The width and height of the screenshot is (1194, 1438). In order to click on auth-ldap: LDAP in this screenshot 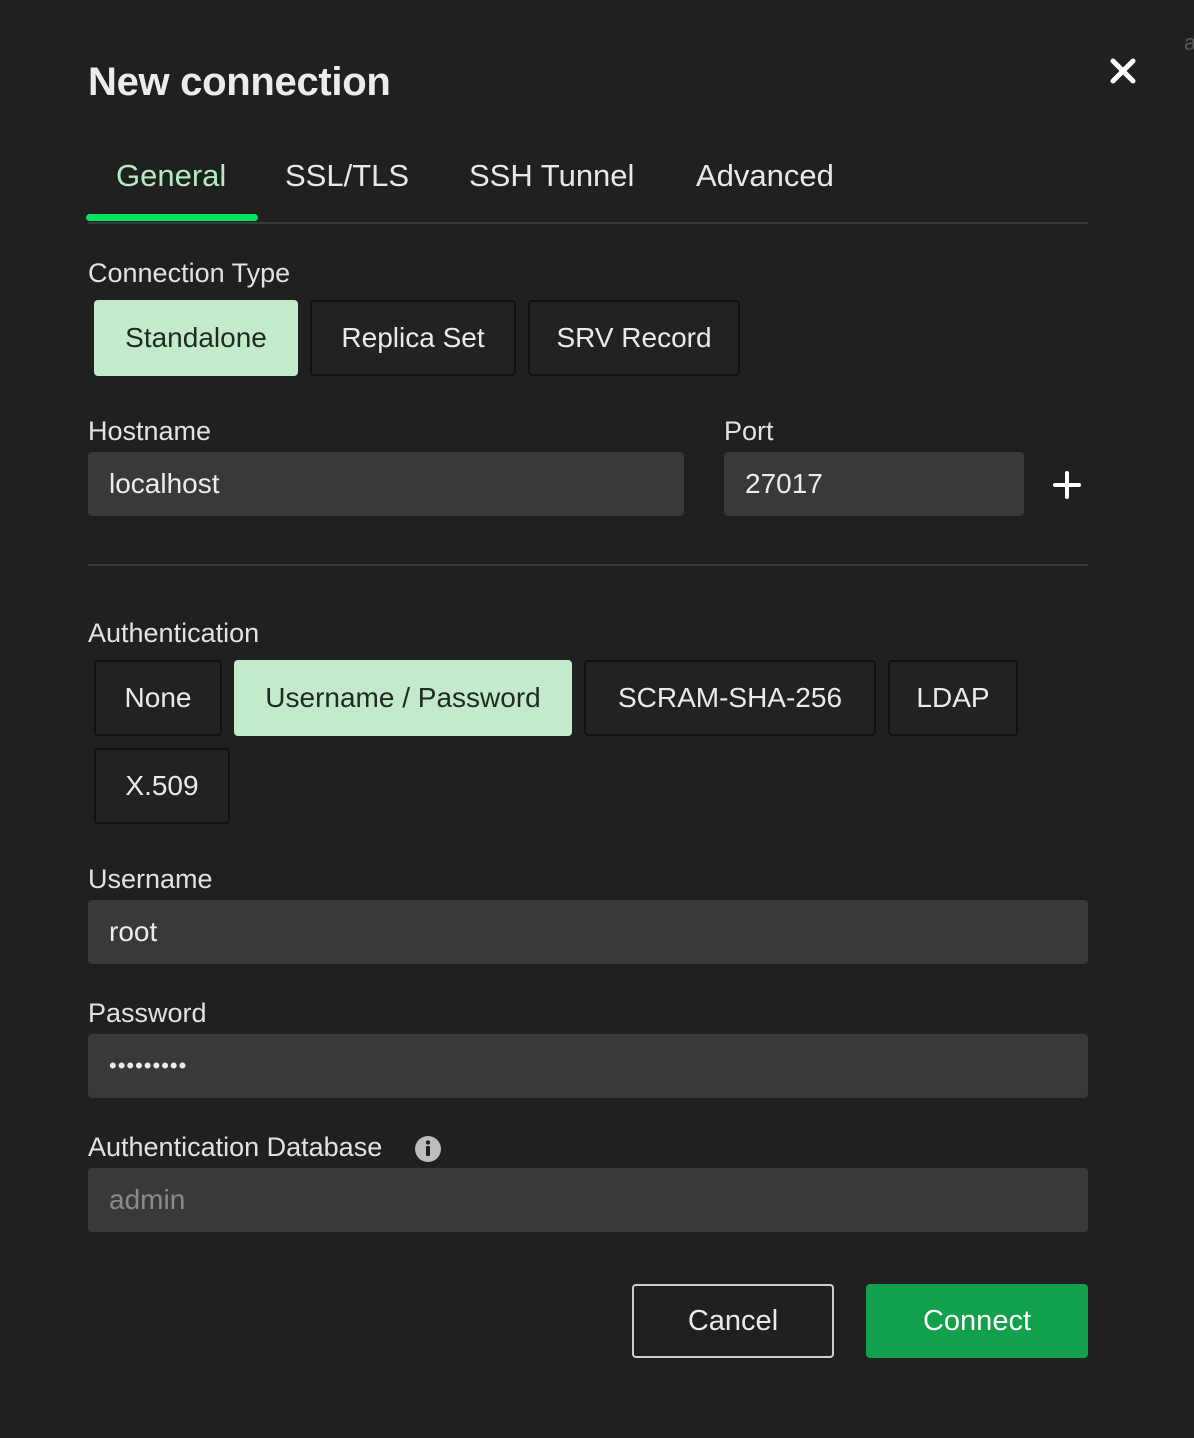, I will do `click(953, 698)`.